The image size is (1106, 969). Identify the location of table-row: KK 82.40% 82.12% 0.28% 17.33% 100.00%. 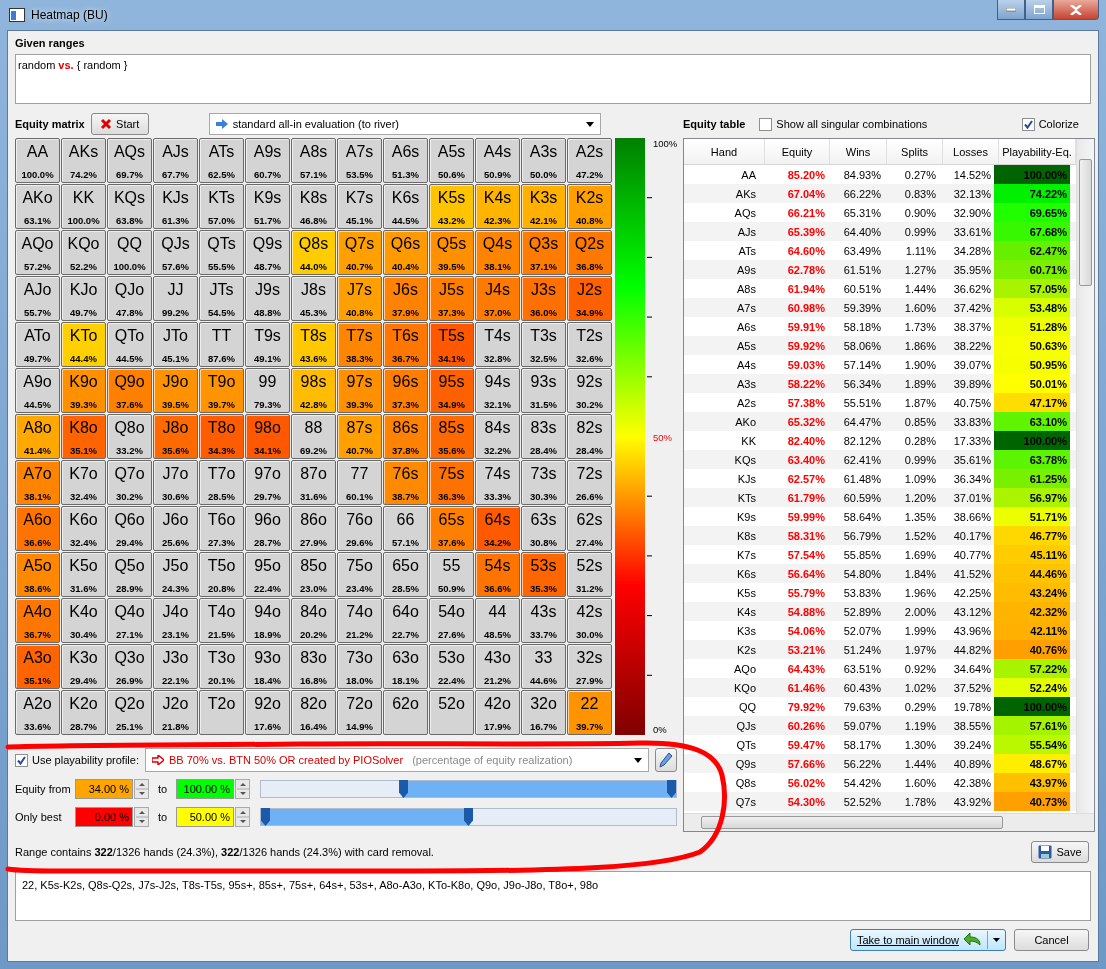
(880, 440).